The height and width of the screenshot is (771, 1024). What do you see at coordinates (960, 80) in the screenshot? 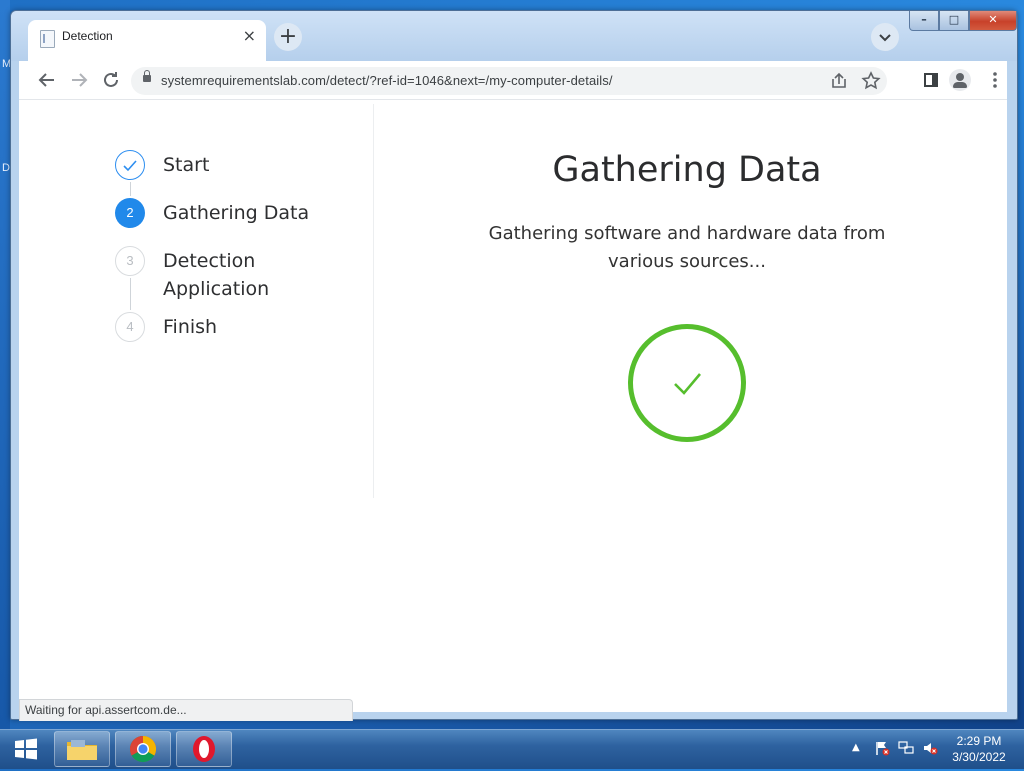
I see `profile-avatar` at bounding box center [960, 80].